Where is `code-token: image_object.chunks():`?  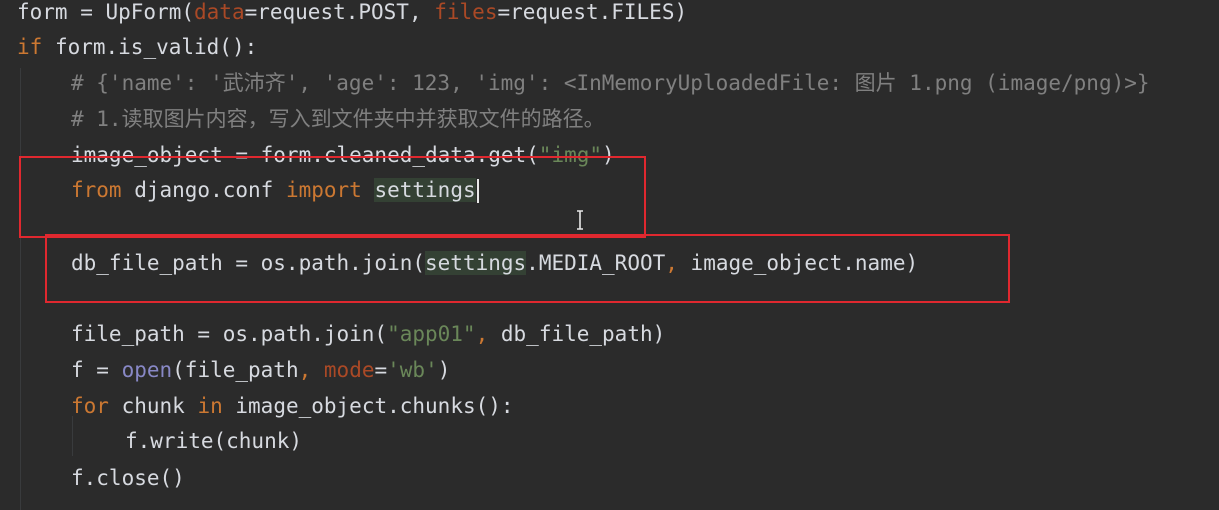
code-token: image_object.chunks(): is located at coordinates (368, 406).